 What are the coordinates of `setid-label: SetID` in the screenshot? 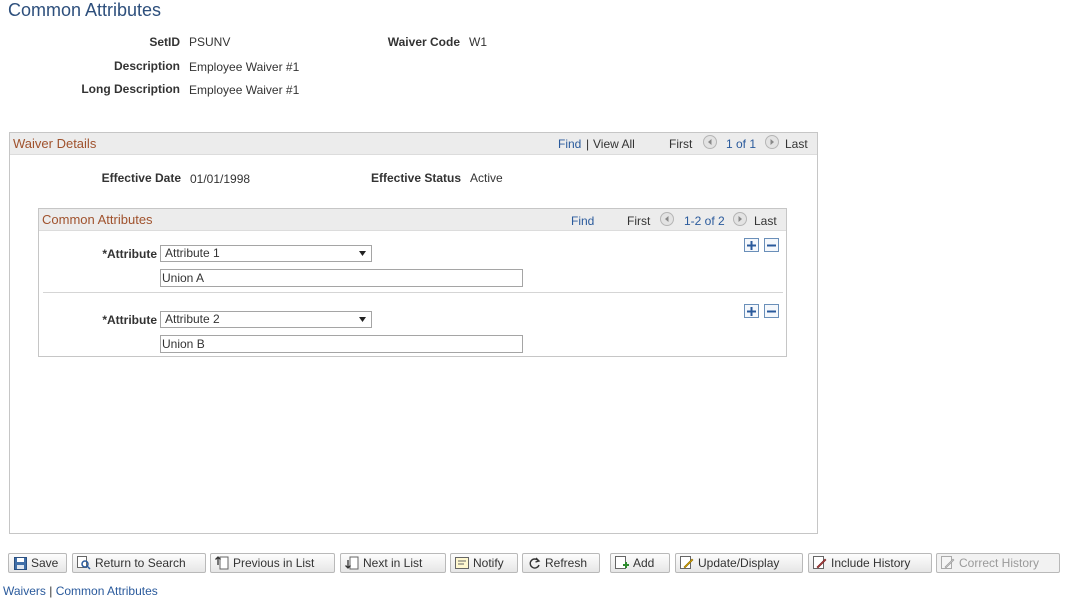 It's located at (164, 42).